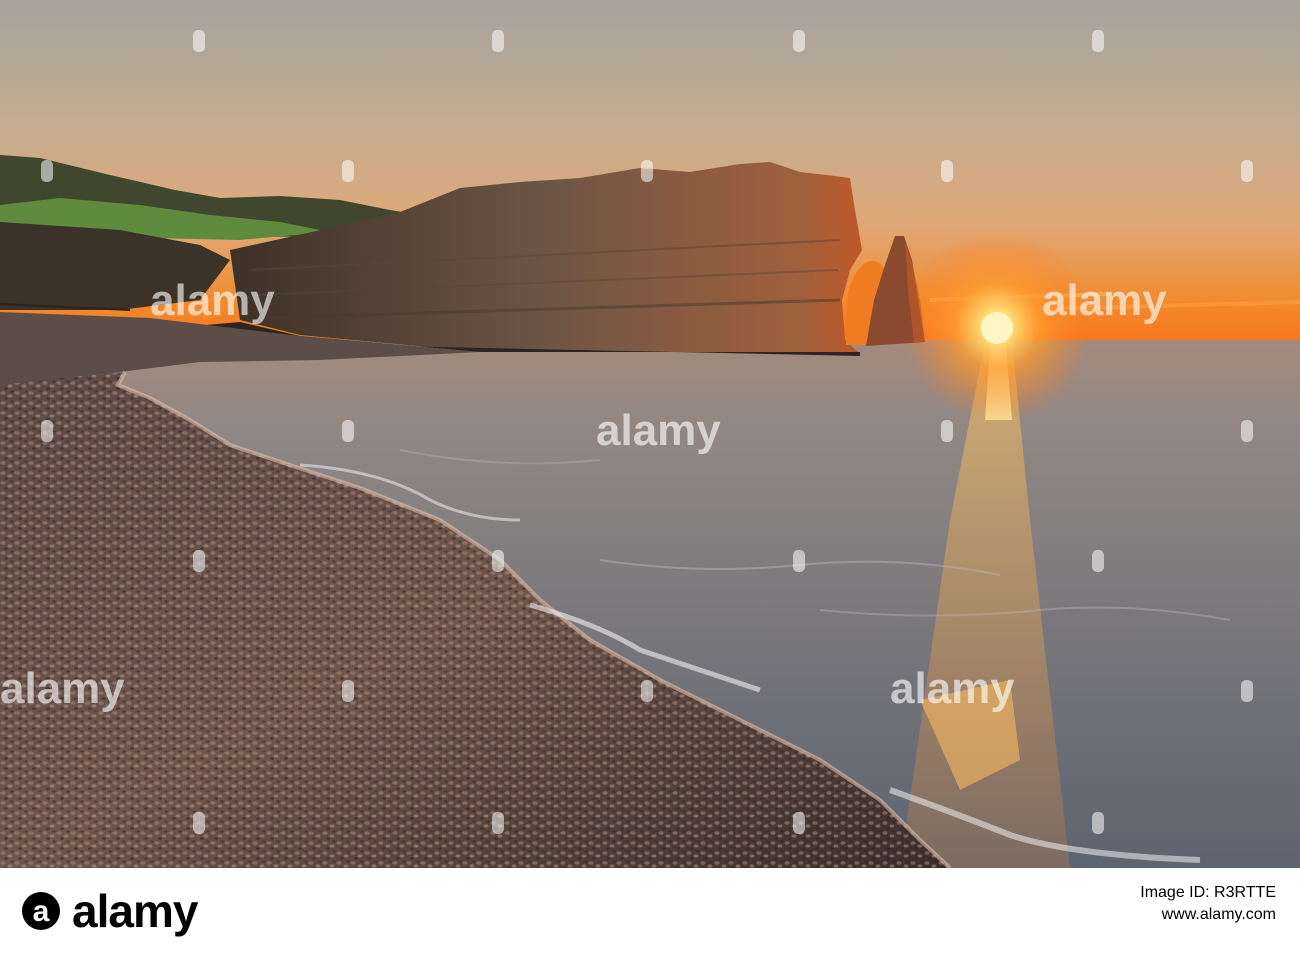 The width and height of the screenshot is (1300, 957). I want to click on footer-bar: a alamy Image ID: R3RTTE www.alamy.com, so click(650, 912).